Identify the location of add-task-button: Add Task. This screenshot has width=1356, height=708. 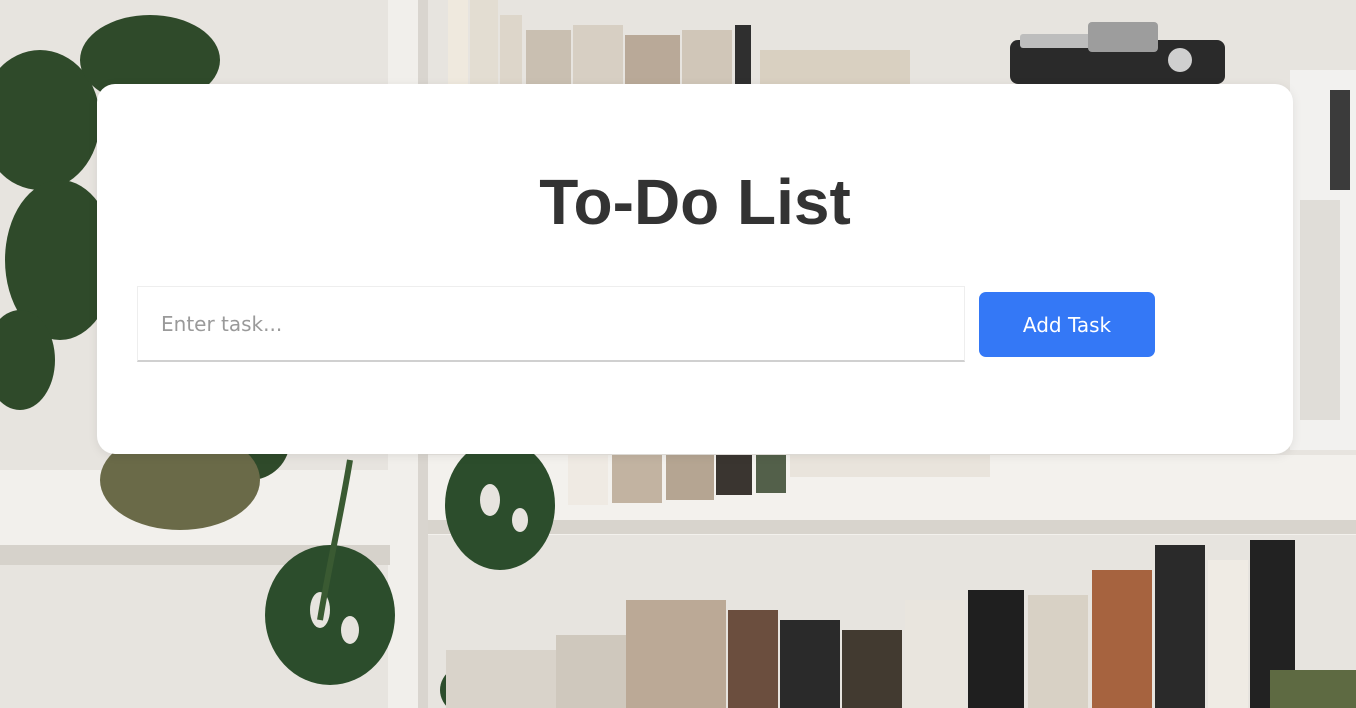
(1067, 324).